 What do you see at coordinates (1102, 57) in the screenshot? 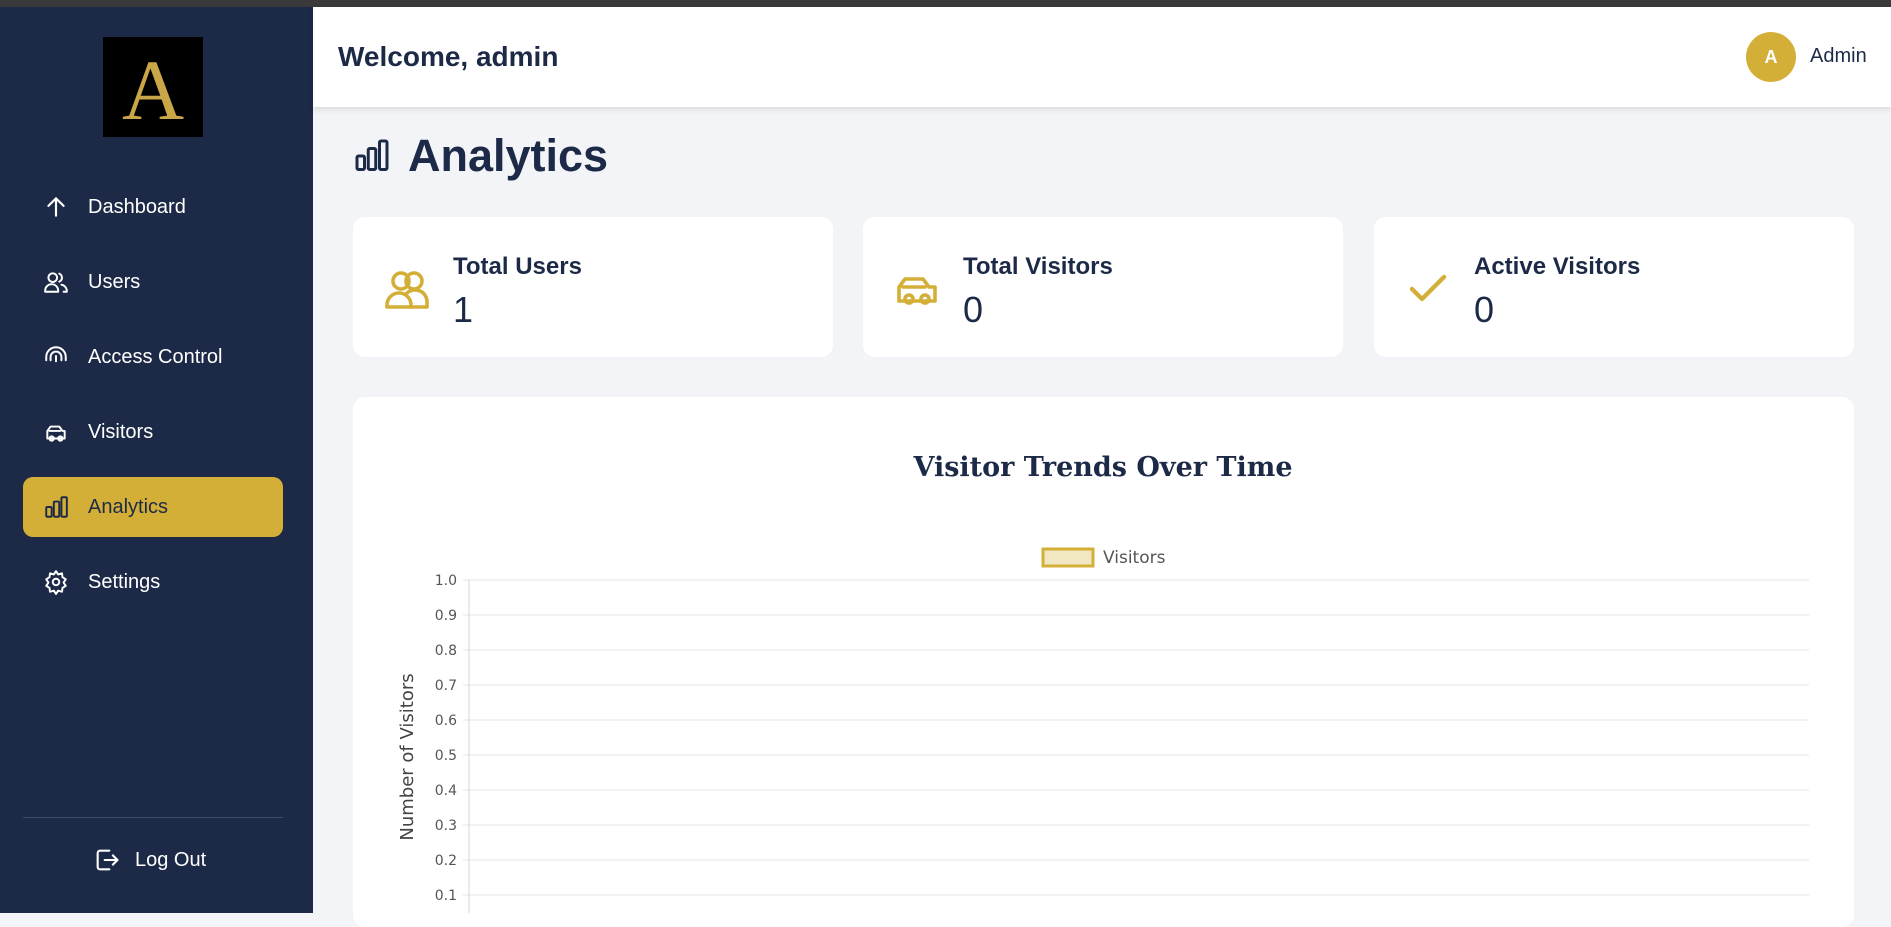
I see `top-header: Welcome, admin A Admin` at bounding box center [1102, 57].